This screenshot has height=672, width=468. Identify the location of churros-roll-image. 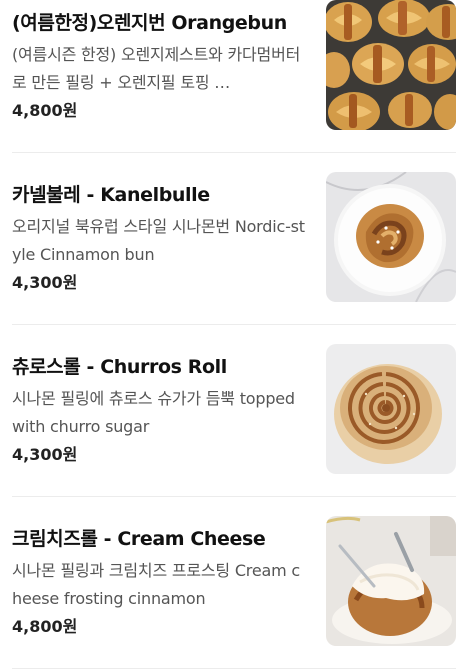
(391, 409).